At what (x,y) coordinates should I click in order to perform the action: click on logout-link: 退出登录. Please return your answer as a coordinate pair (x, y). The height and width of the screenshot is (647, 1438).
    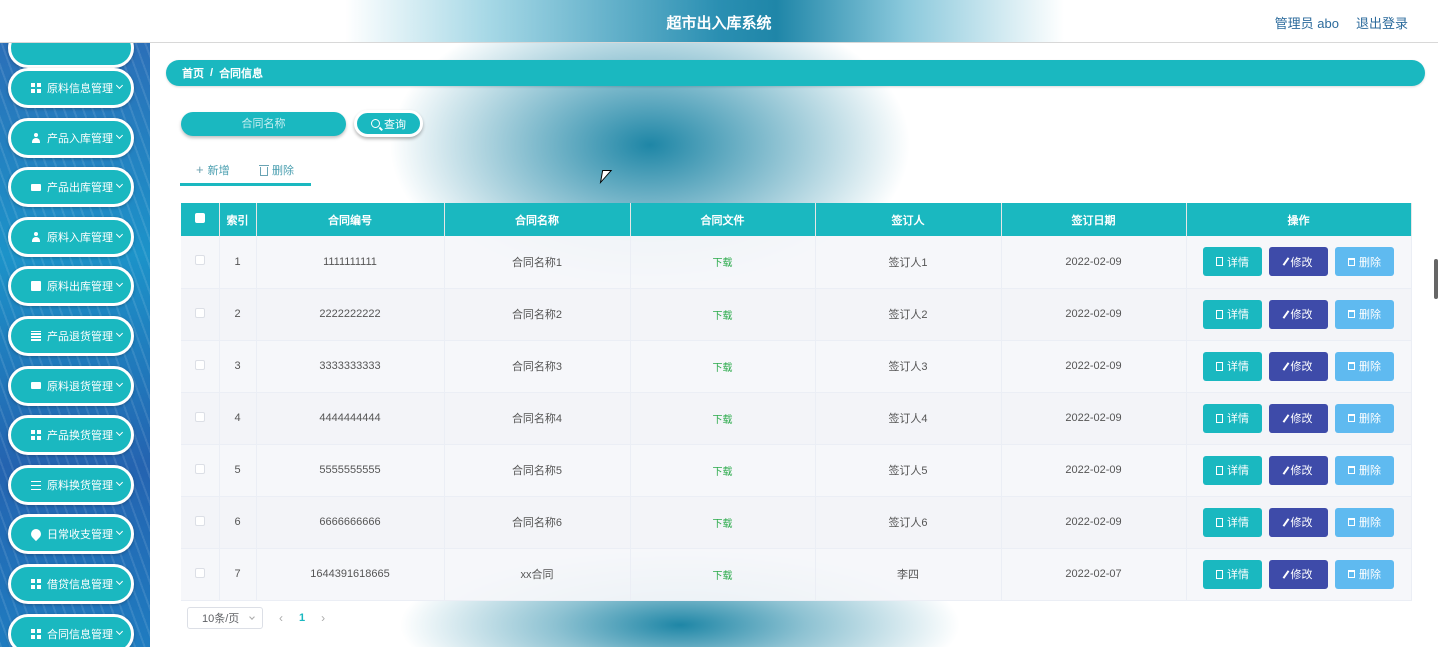
    Looking at the image, I should click on (1382, 22).